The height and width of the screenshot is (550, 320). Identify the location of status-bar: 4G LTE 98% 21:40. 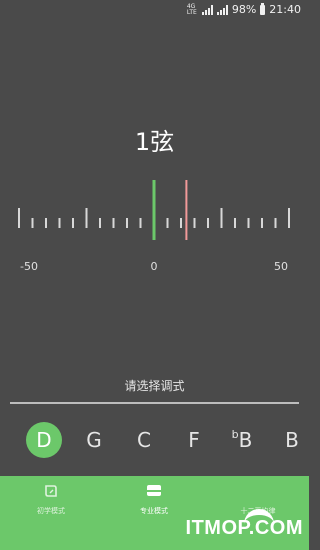
(154, 10).